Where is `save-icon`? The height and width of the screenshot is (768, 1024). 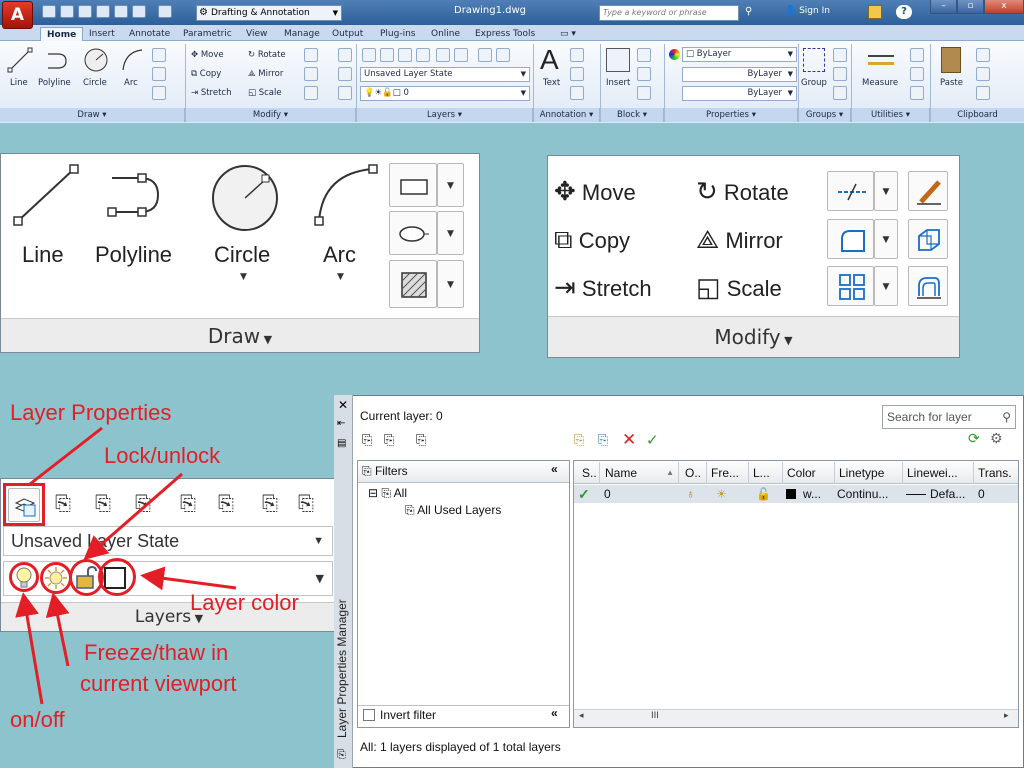 save-icon is located at coordinates (85, 11).